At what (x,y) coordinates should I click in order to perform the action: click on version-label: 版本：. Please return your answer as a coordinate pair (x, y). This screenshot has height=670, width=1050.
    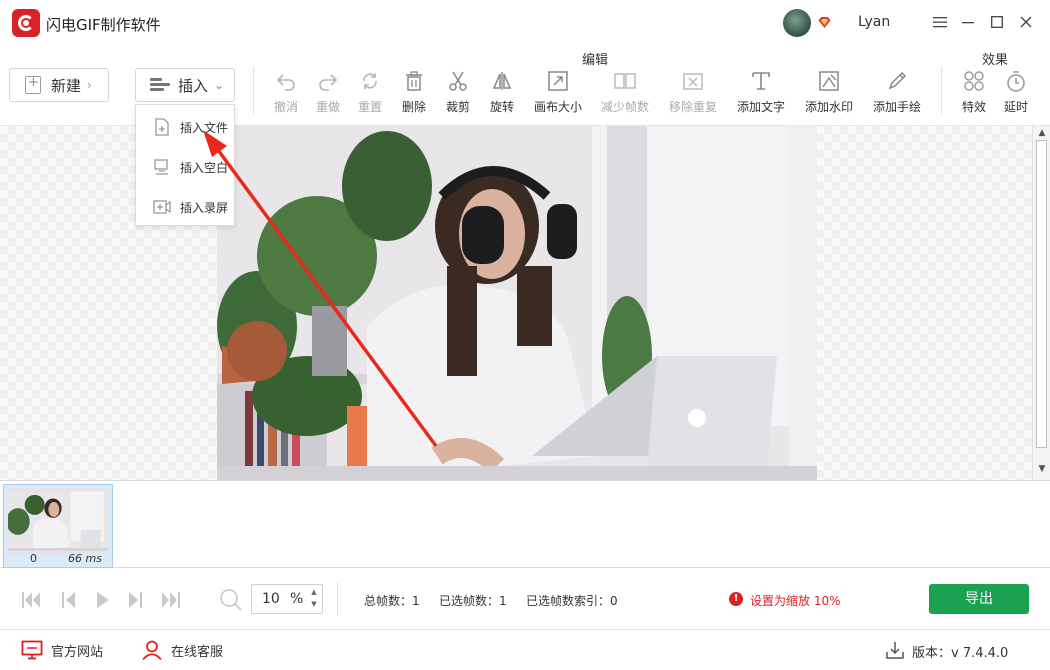
    Looking at the image, I should click on (932, 653).